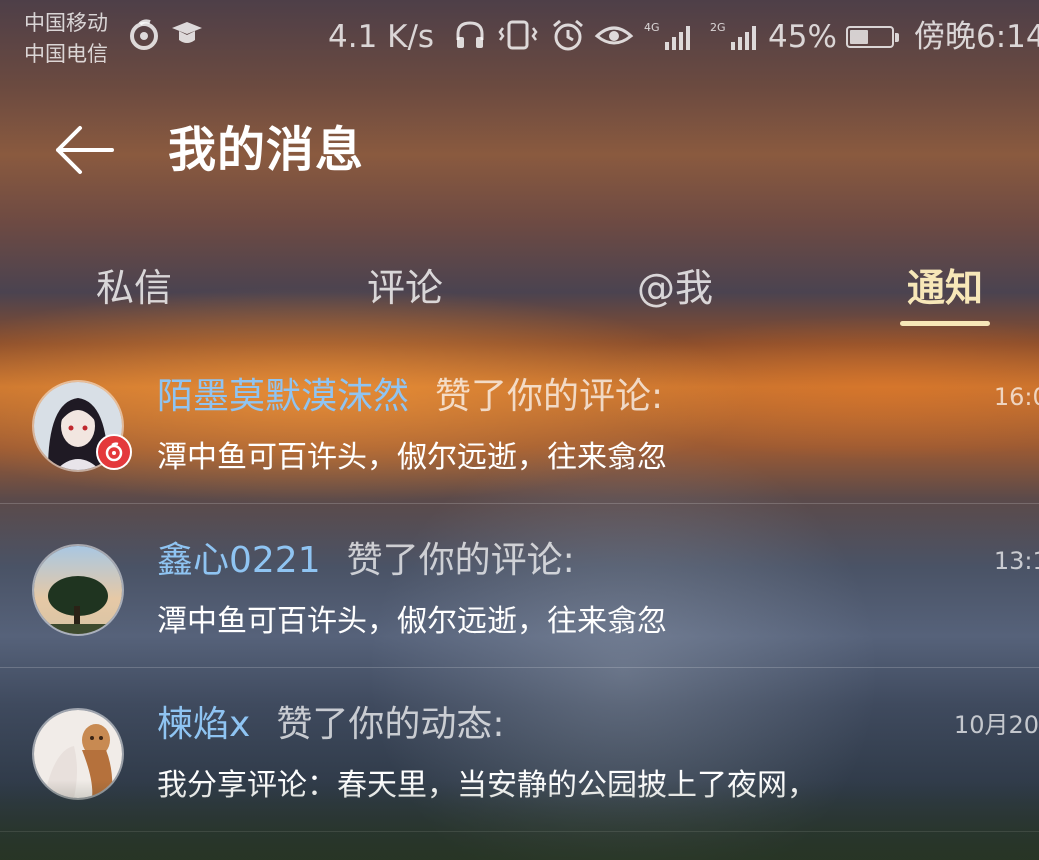 Image resolution: width=1039 pixels, height=860 pixels. I want to click on music-badge-icon, so click(114, 452).